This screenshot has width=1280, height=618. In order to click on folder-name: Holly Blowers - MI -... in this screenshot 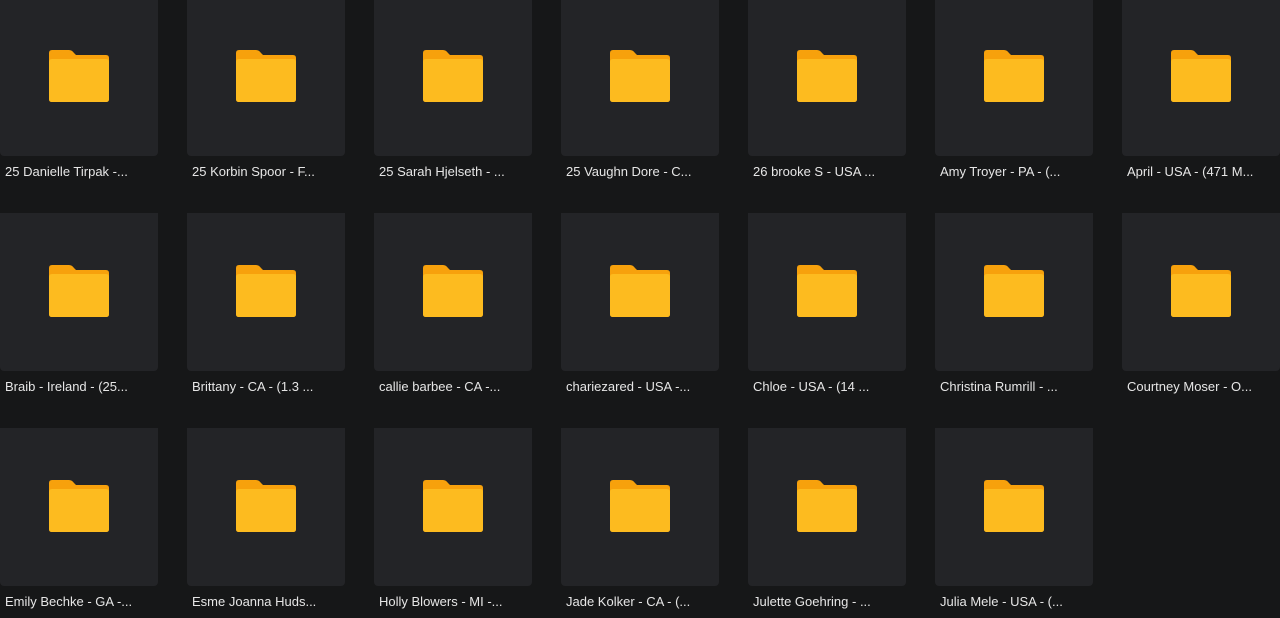, I will do `click(441, 601)`.